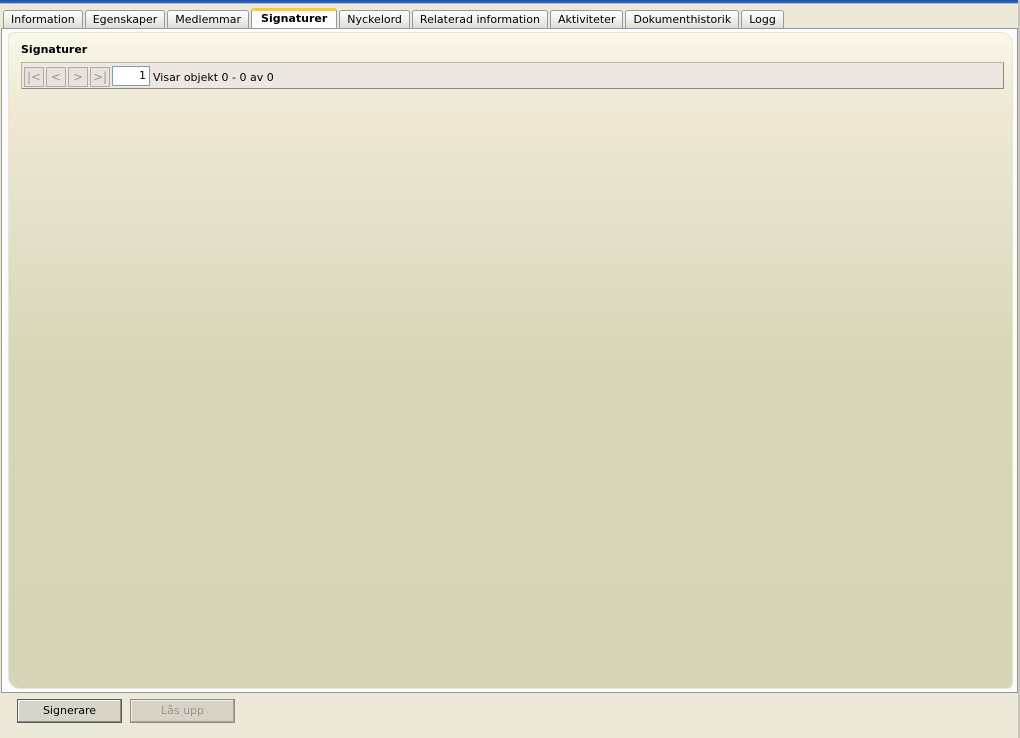  I want to click on pager-status-text: Visar objekt 0 - 0 av 0, so click(213, 77).